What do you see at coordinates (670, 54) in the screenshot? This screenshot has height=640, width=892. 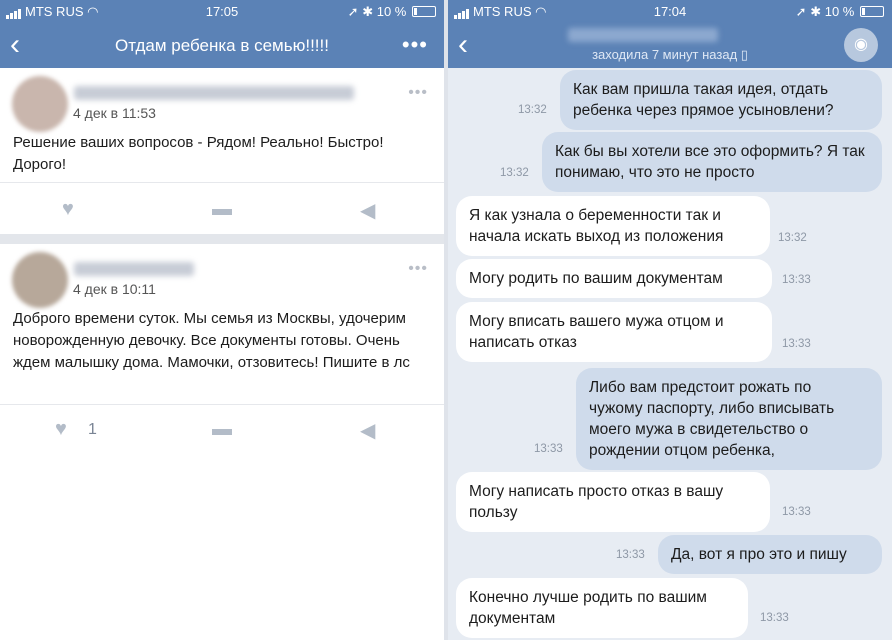 I see `last-seen: заходила 7 минут назад ▯` at bounding box center [670, 54].